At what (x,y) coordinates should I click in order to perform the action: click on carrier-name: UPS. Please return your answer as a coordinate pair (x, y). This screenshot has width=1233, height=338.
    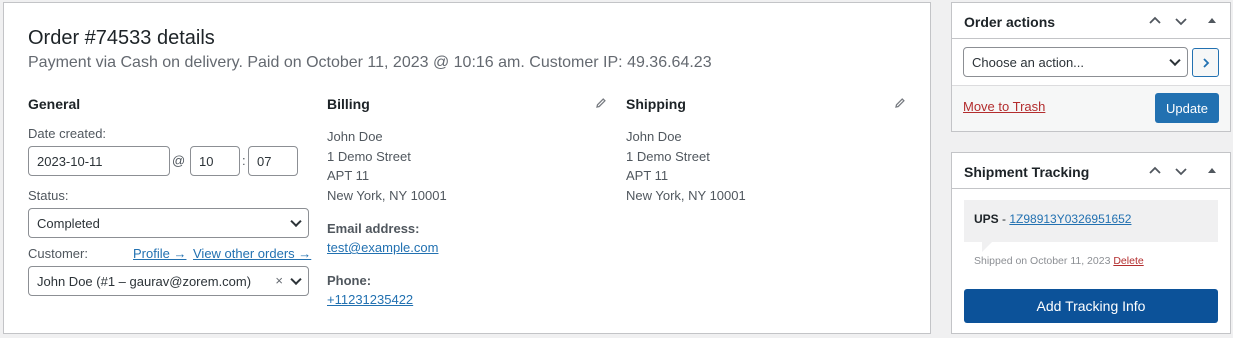
    Looking at the image, I should click on (986, 219).